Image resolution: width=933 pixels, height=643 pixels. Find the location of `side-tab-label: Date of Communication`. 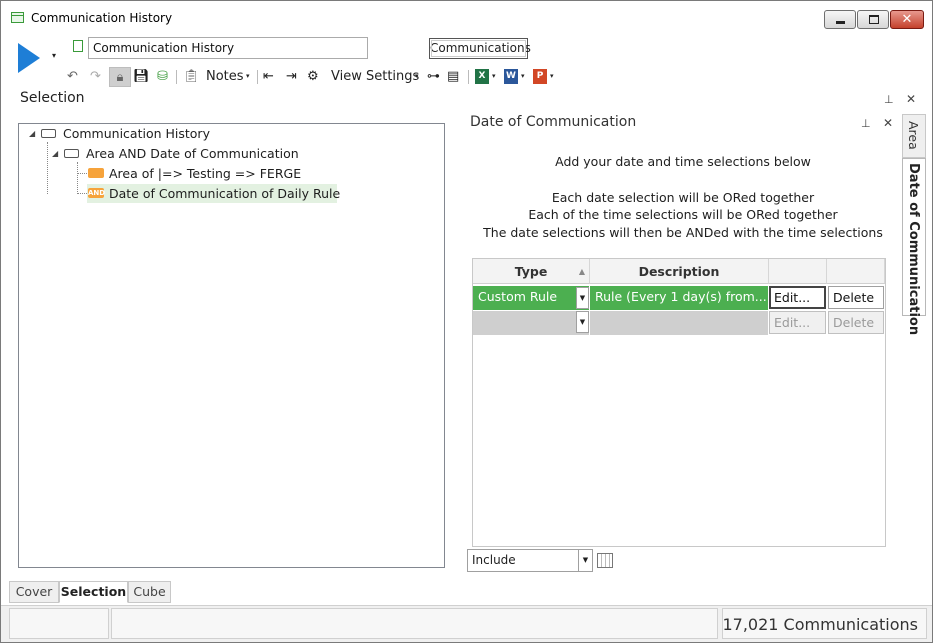

side-tab-label: Date of Communication is located at coordinates (913, 249).